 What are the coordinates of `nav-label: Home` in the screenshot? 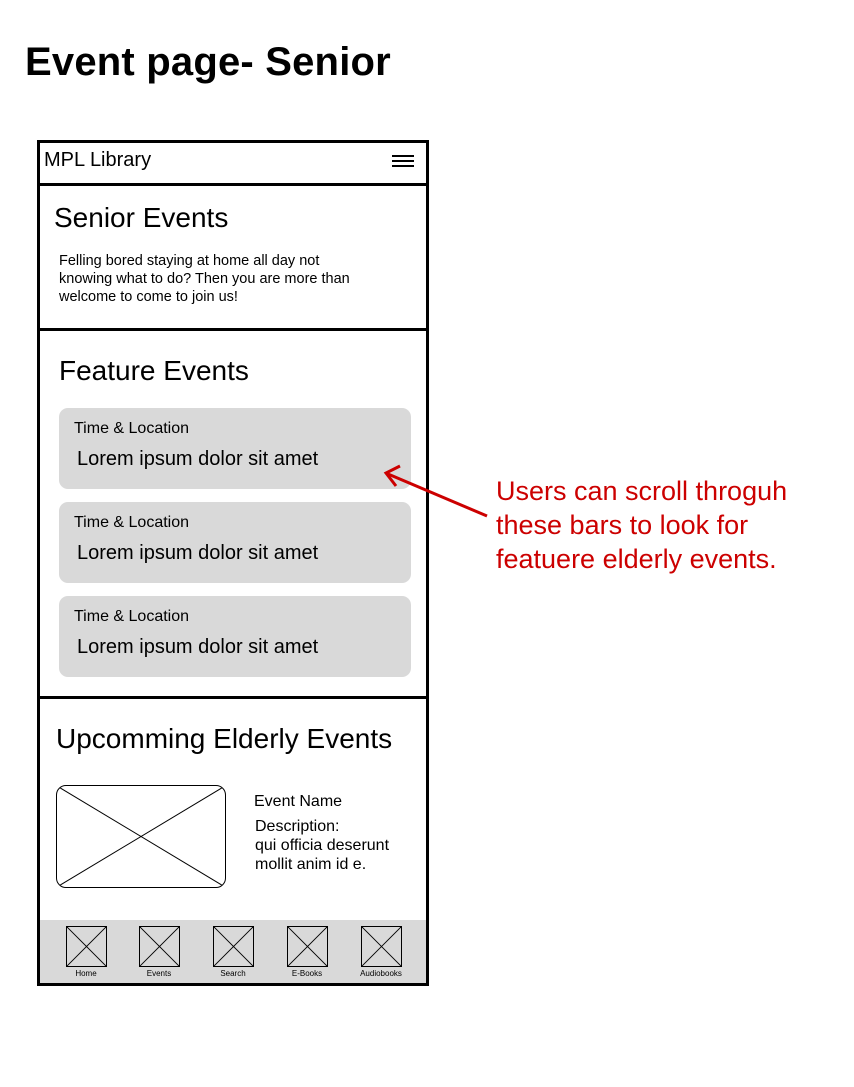 It's located at (86, 973).